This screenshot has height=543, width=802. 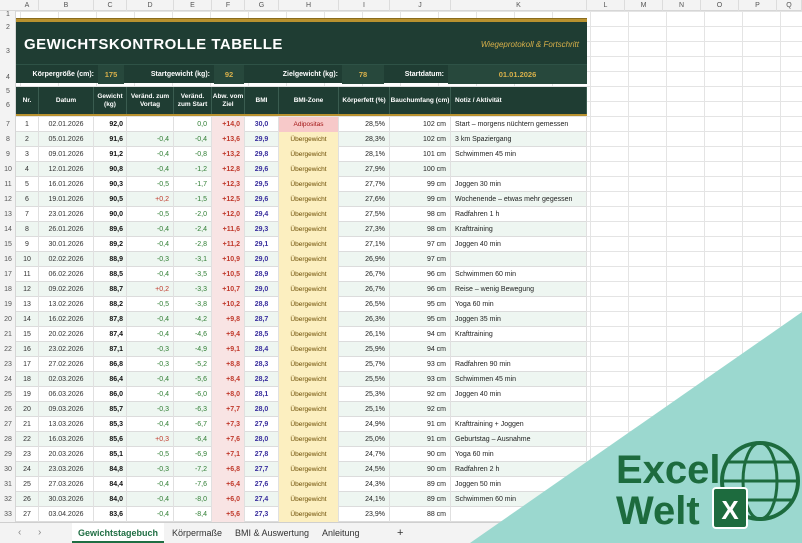 What do you see at coordinates (150, 439) in the screenshot?
I see `cell-change-prev: +0,3` at bounding box center [150, 439].